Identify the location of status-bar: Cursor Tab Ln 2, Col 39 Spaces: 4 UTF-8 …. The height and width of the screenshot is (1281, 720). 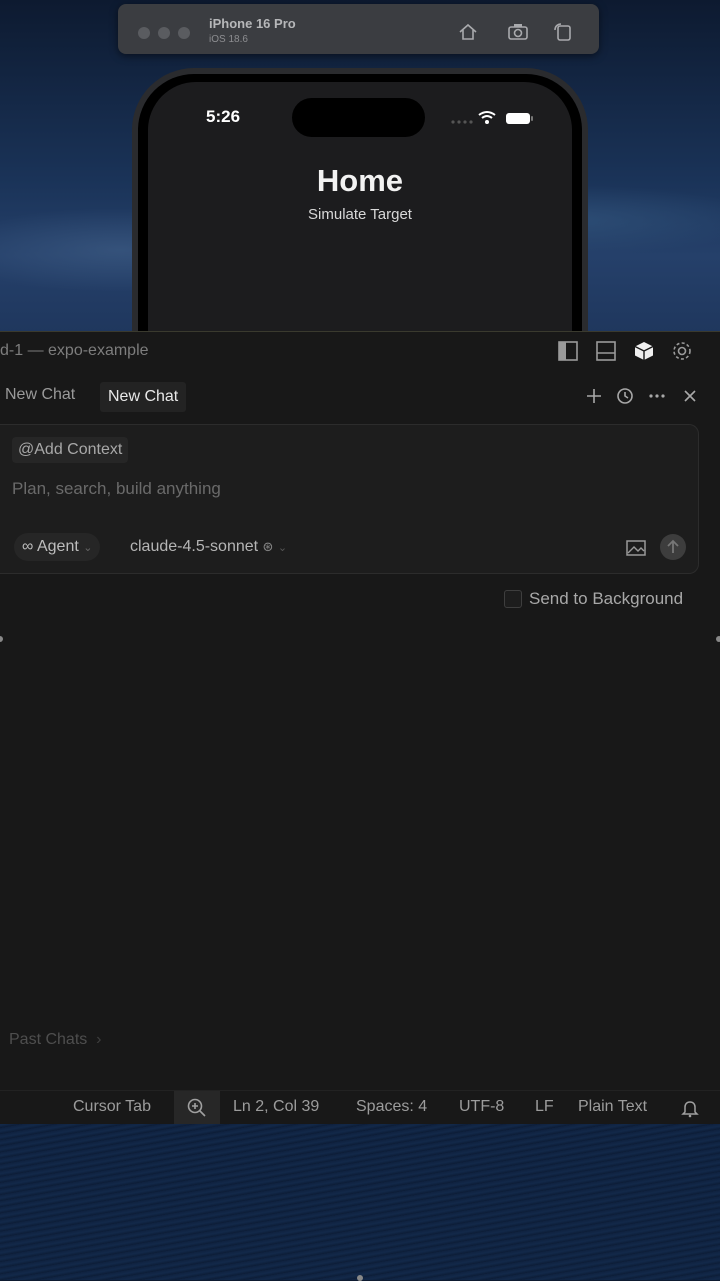
(360, 1107).